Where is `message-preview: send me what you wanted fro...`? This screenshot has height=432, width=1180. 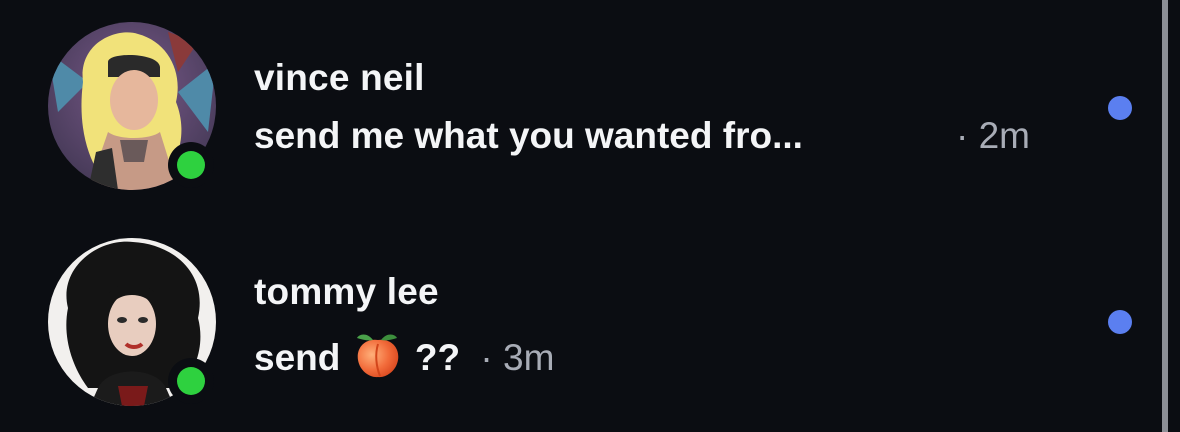
message-preview: send me what you wanted fro... is located at coordinates (528, 136).